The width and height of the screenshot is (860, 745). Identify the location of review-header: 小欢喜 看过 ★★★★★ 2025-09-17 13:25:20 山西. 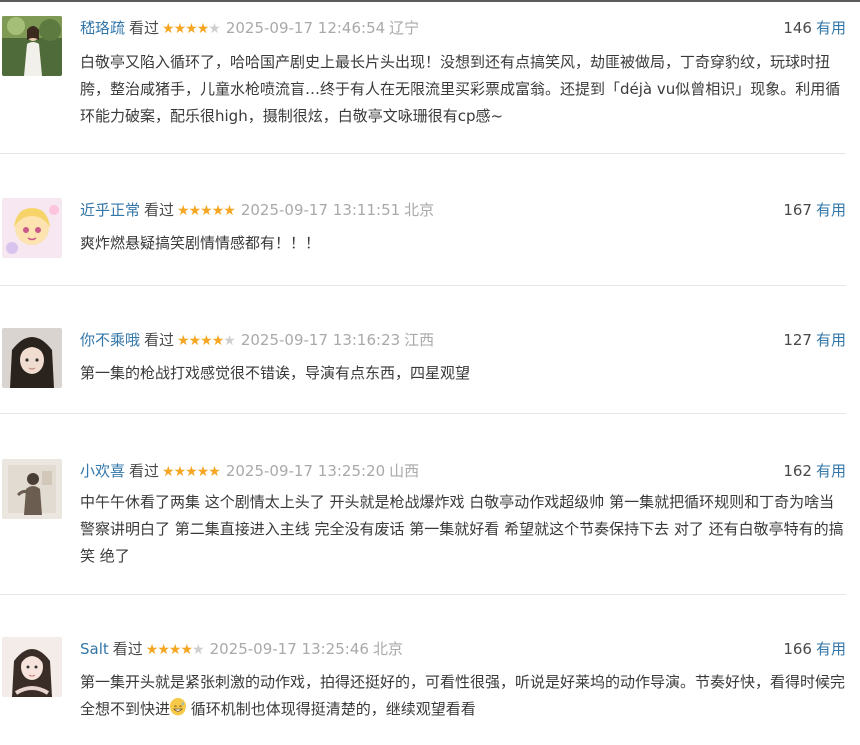
(249, 471).